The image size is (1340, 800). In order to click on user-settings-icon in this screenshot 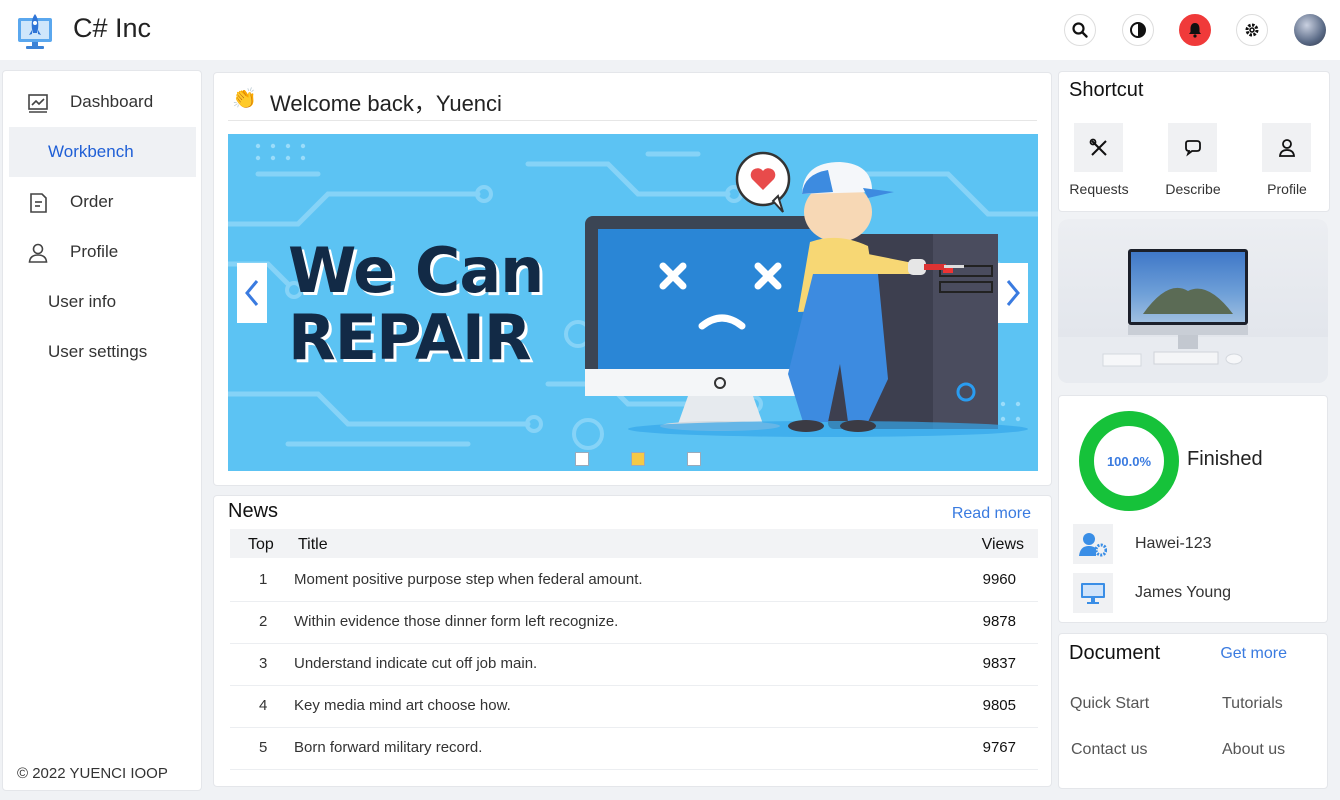, I will do `click(1093, 545)`.